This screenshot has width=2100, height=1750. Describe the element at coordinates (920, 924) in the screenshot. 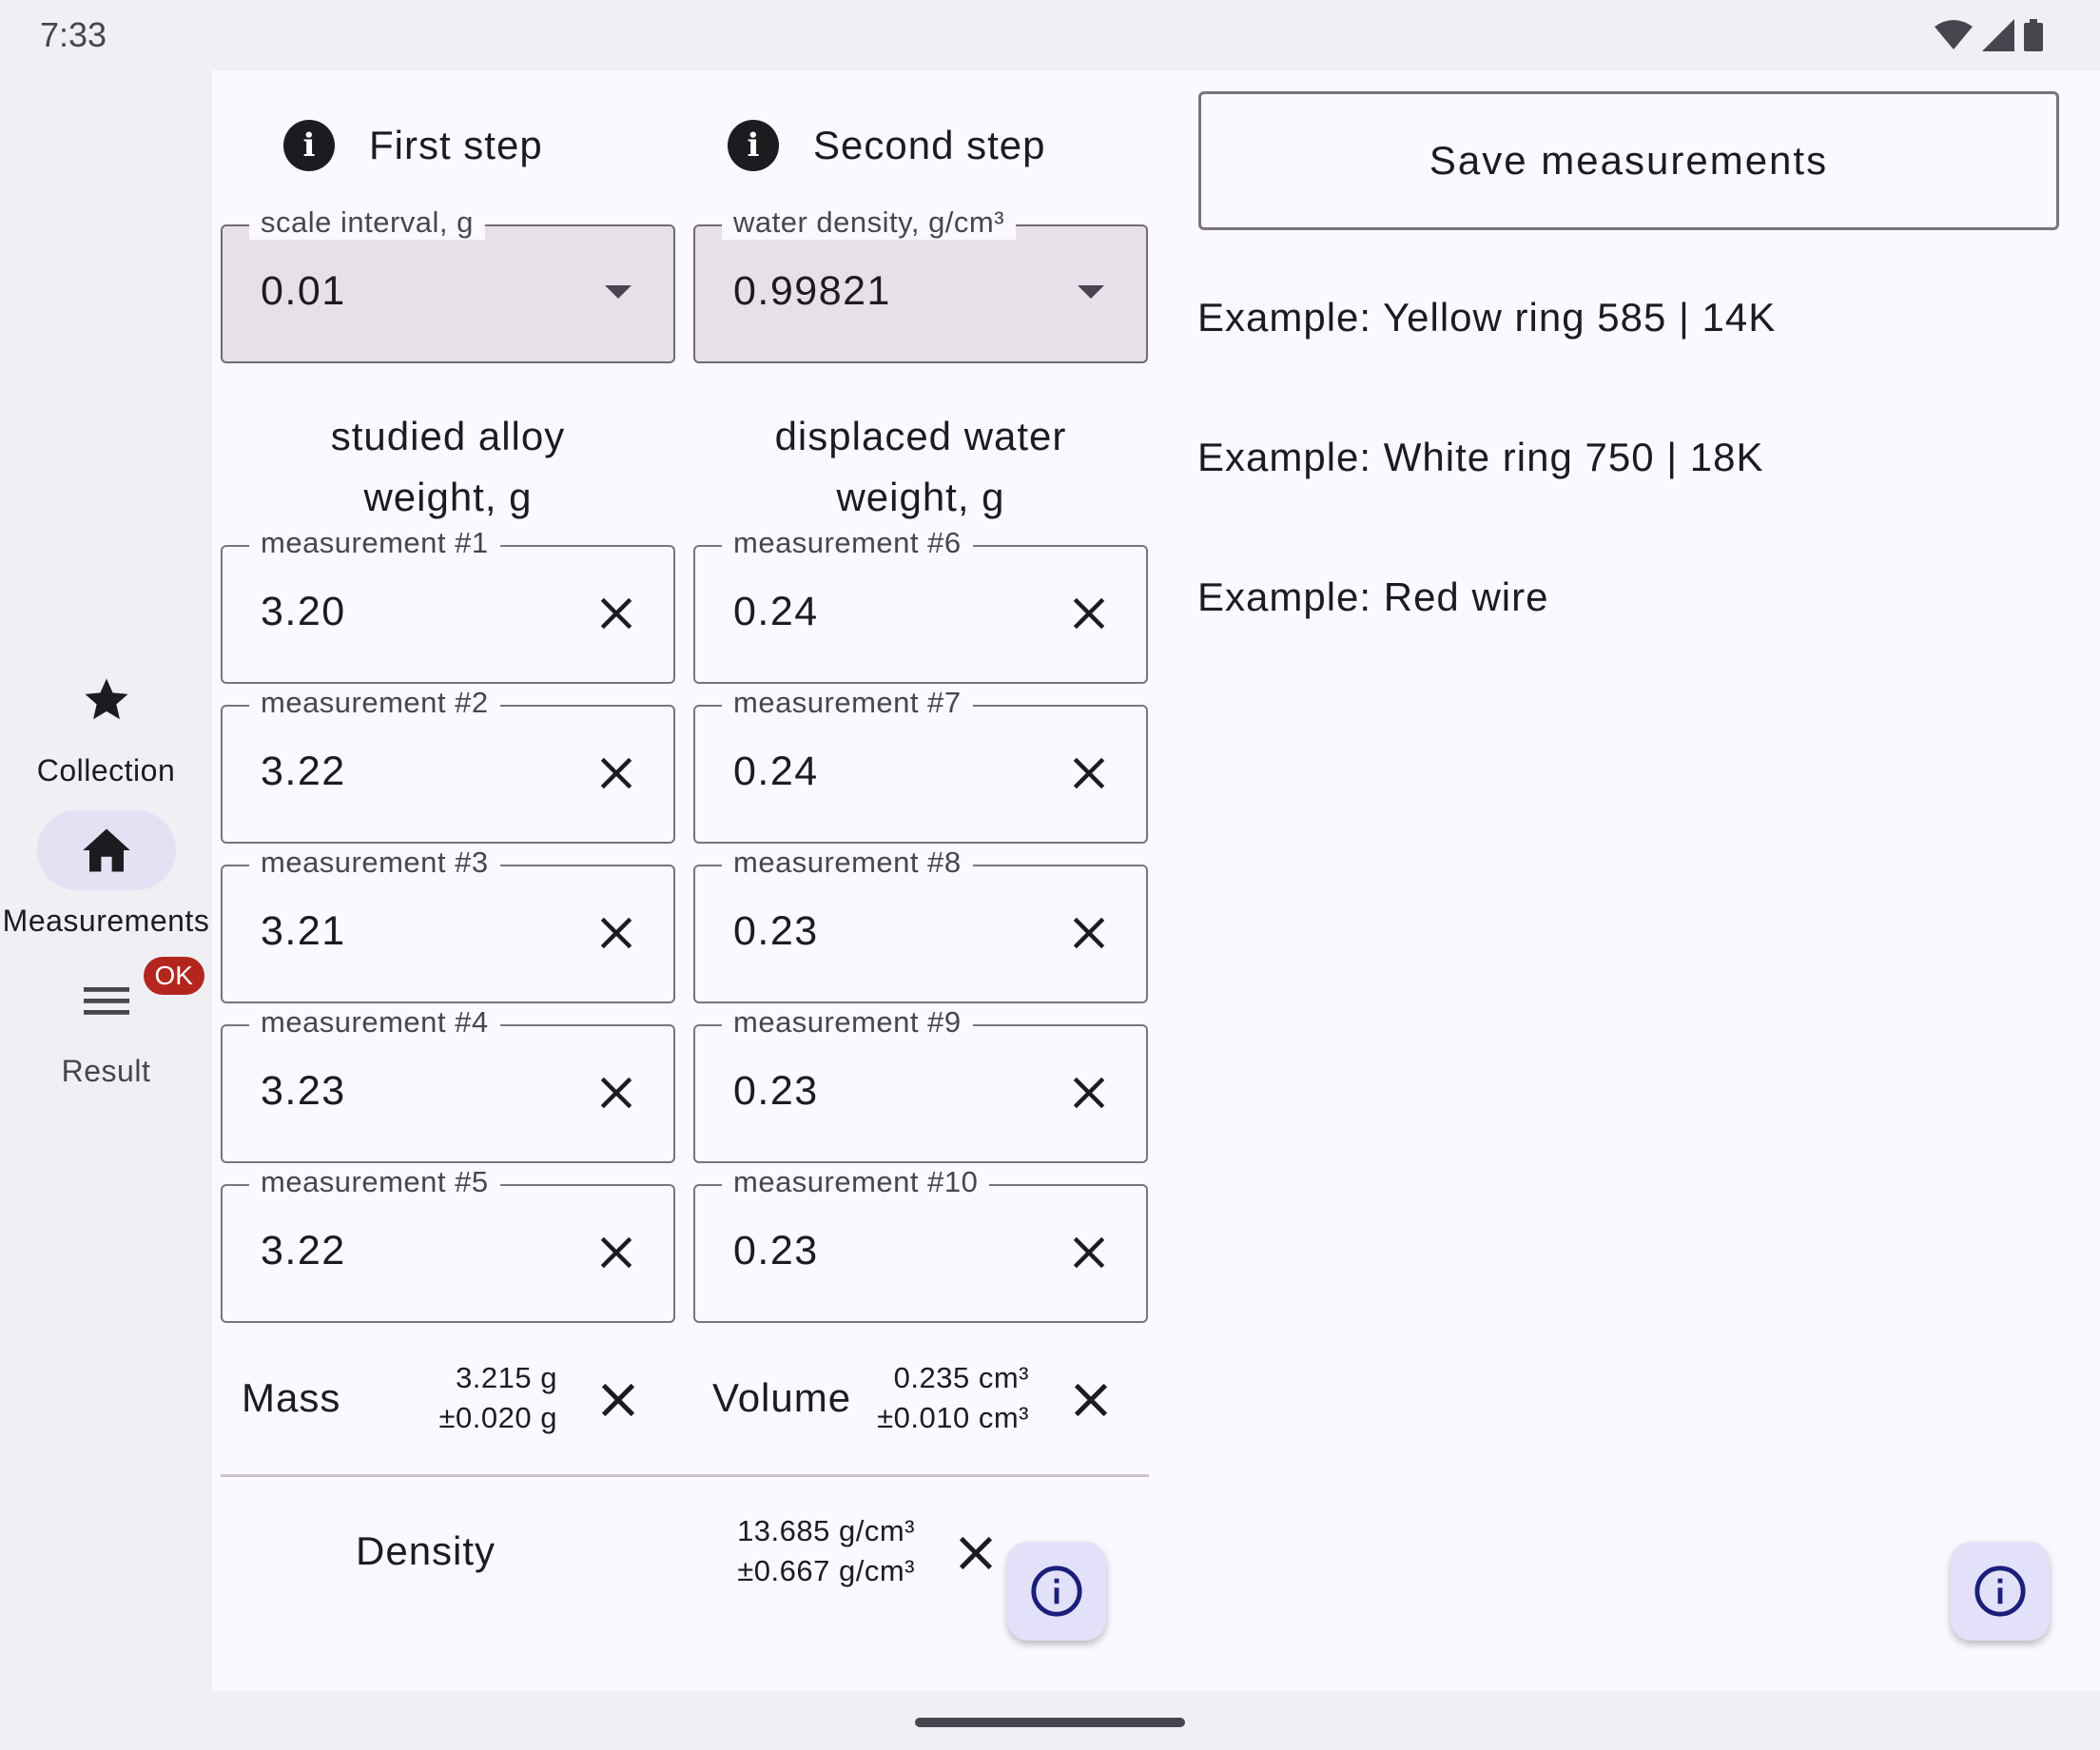

I see `measurement-field: measurement #8 0.23` at that location.